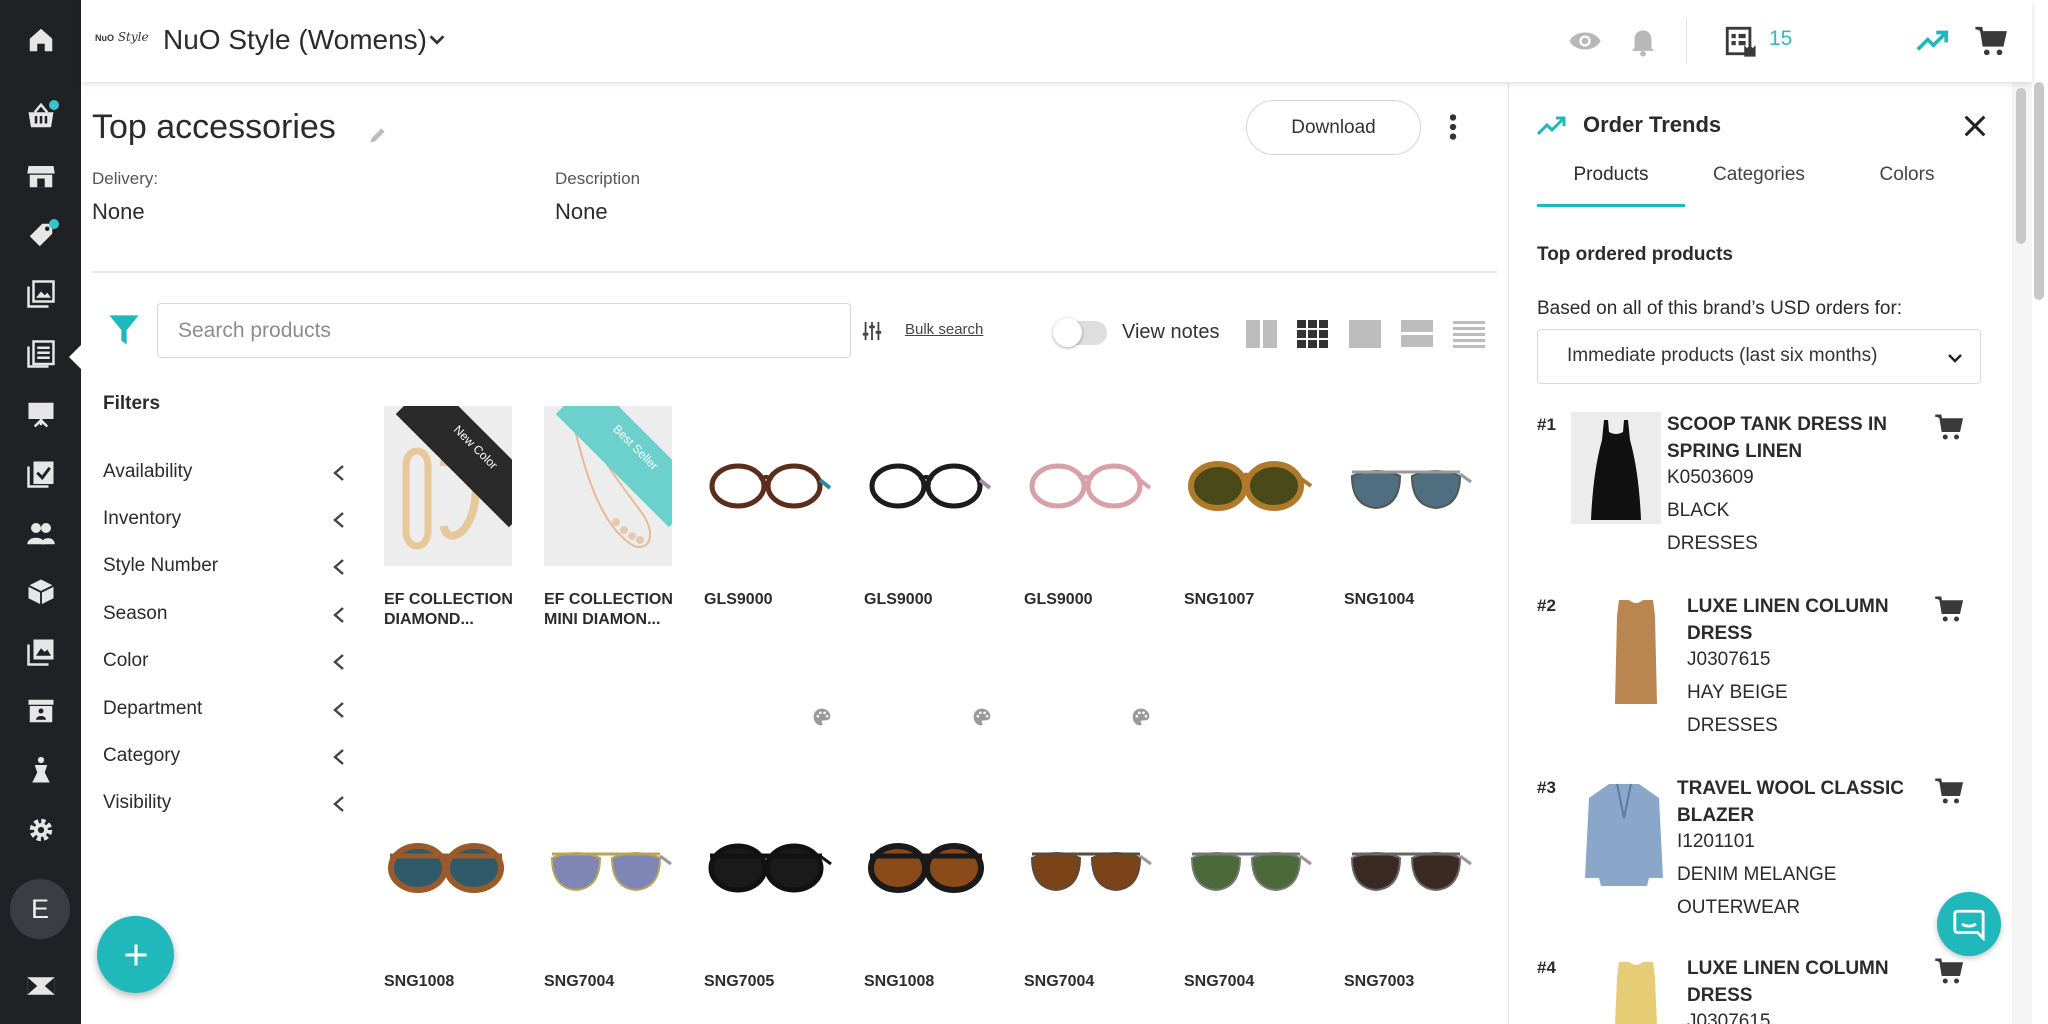  What do you see at coordinates (1056, 41) in the screenshot?
I see `top-bar: NuO Style NuO Style (Womens) 15` at bounding box center [1056, 41].